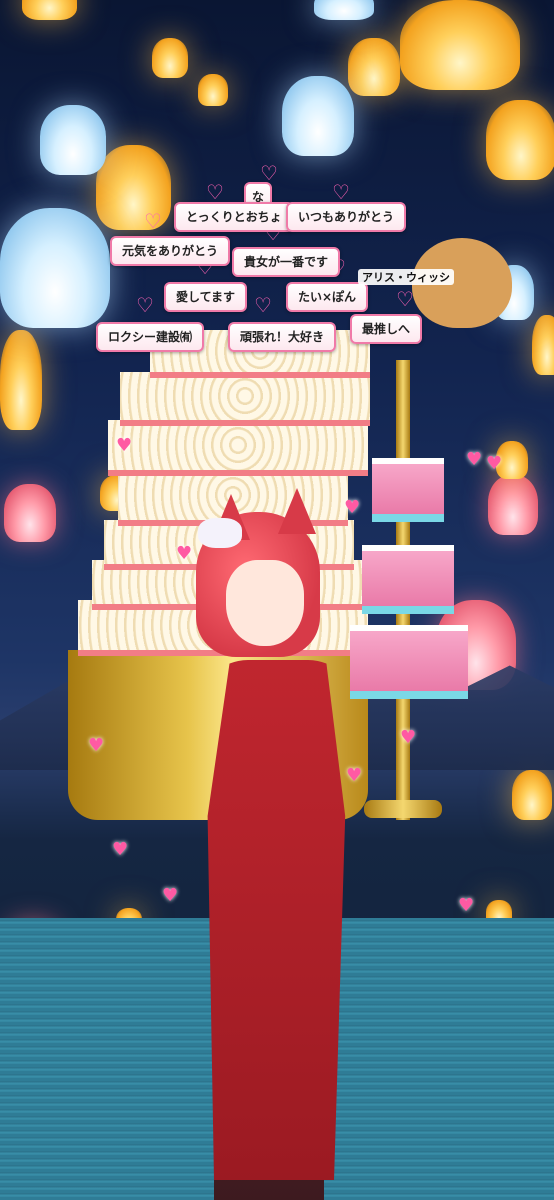 This screenshot has height=1200, width=554. I want to click on message-text: 最推しへ, so click(386, 329).